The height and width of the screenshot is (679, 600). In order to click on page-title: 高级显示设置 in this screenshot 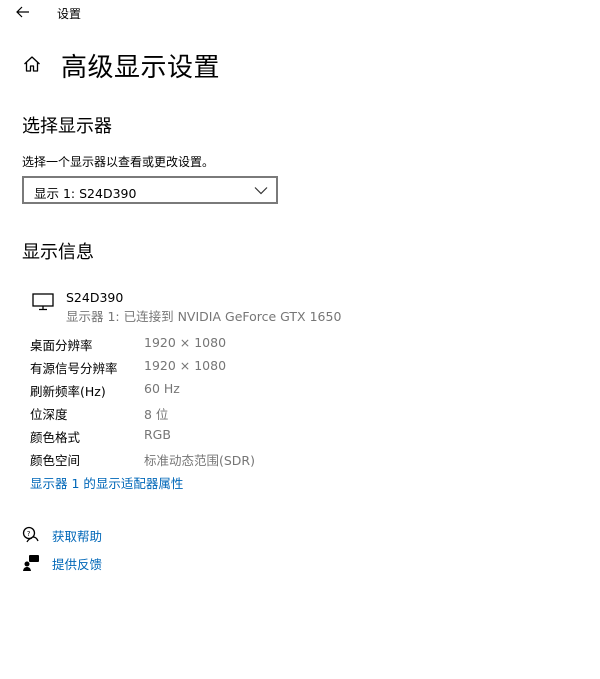, I will do `click(141, 68)`.